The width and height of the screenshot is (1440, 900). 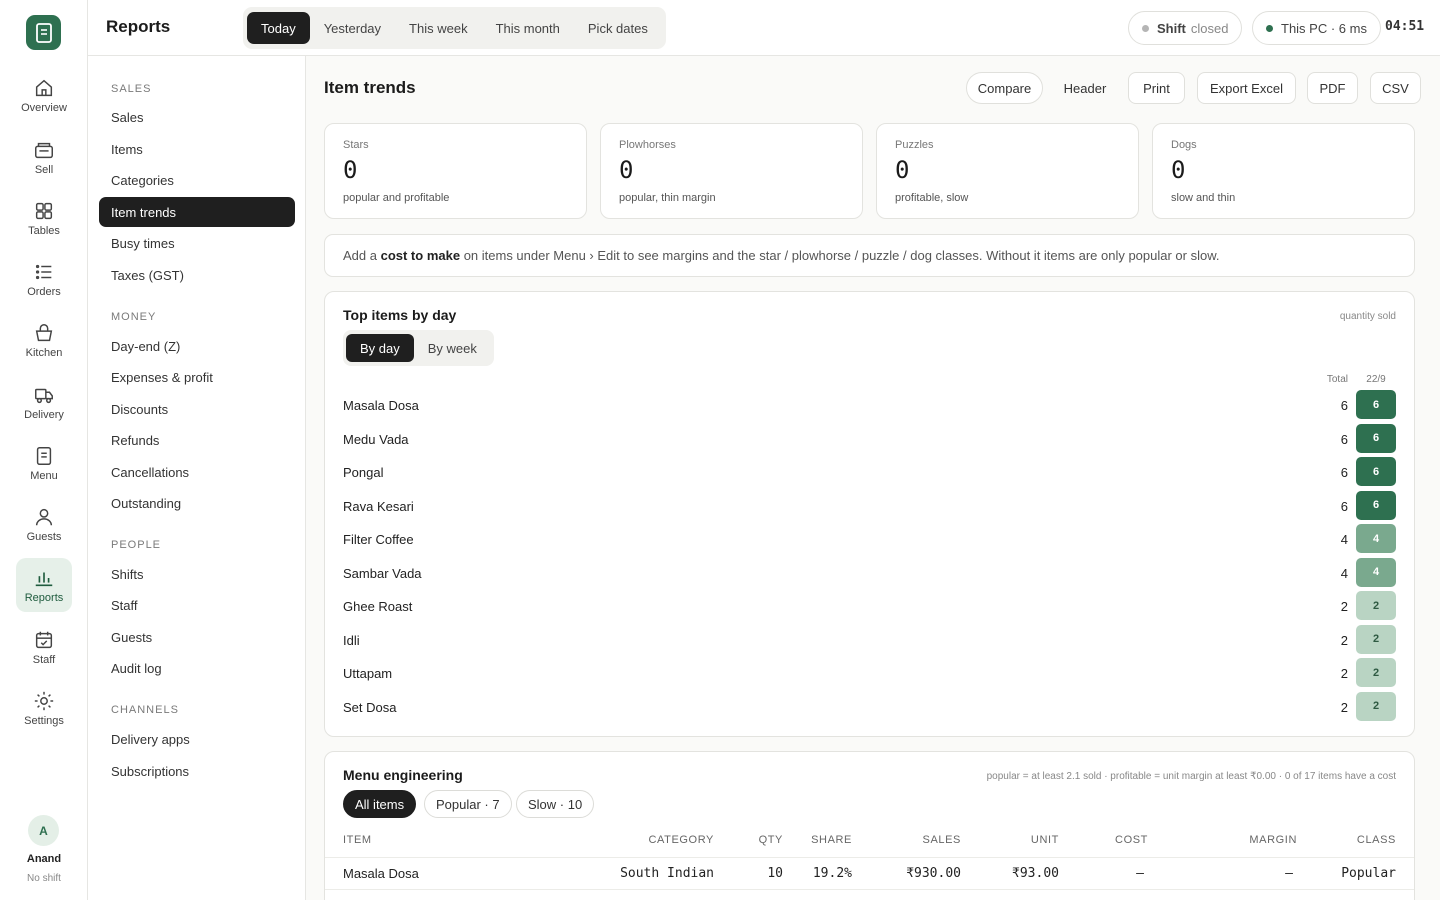 I want to click on list-item: Sambar Vada 4 4, so click(x=869, y=573).